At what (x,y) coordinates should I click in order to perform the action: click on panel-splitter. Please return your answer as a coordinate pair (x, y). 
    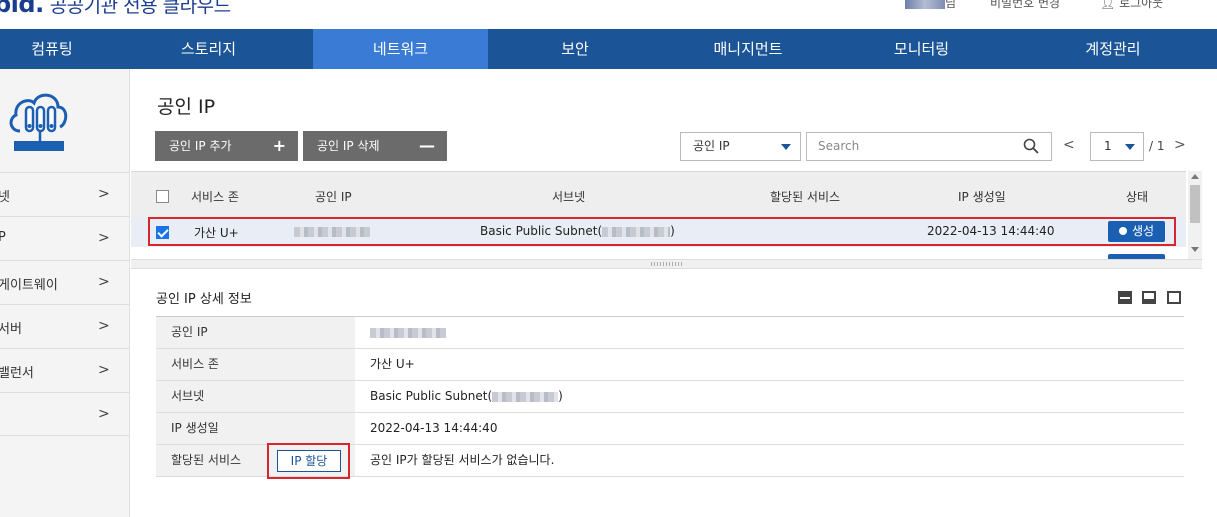
    Looking at the image, I should click on (666, 264).